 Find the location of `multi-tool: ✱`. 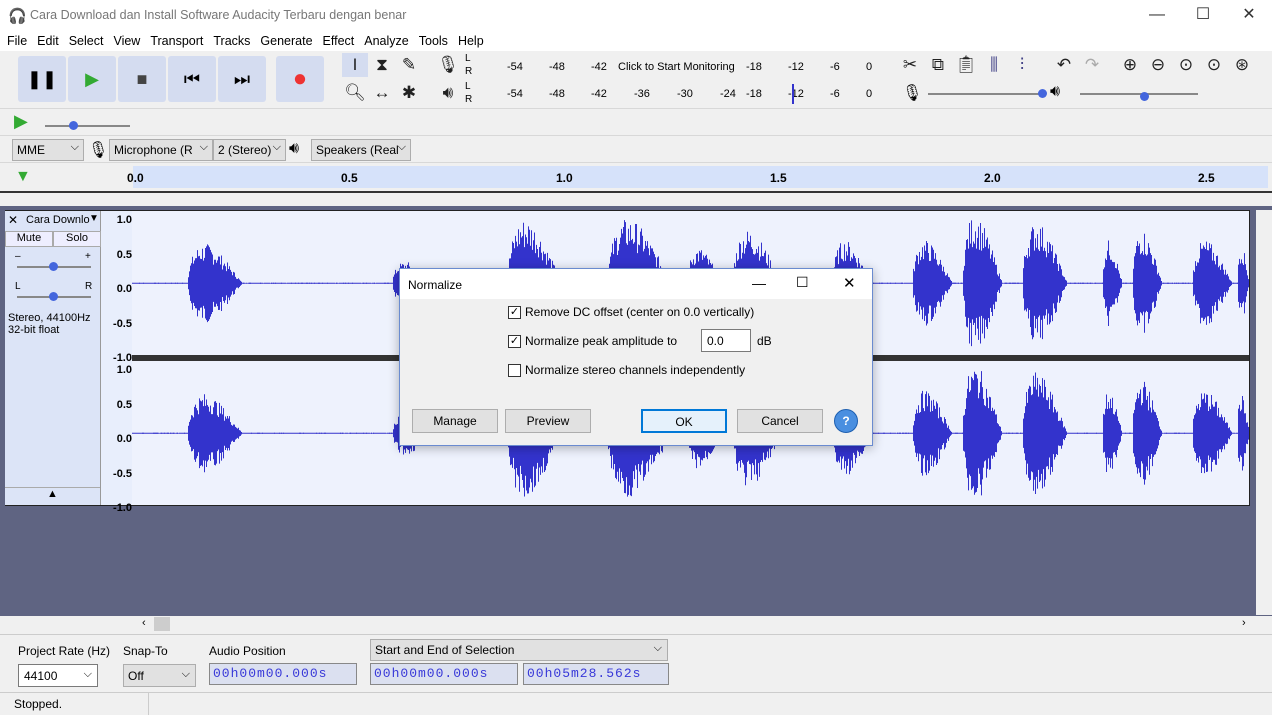

multi-tool: ✱ is located at coordinates (409, 93).